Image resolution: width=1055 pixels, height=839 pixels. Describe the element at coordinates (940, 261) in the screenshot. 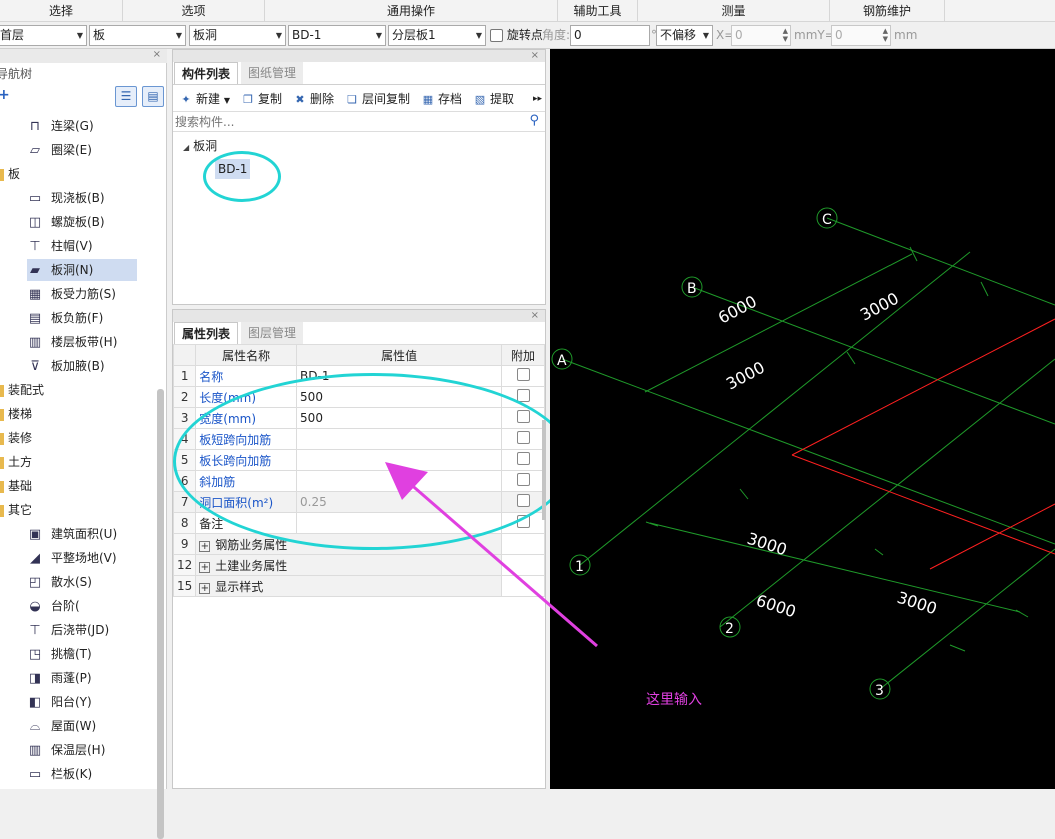

I see `axis-line-c` at that location.